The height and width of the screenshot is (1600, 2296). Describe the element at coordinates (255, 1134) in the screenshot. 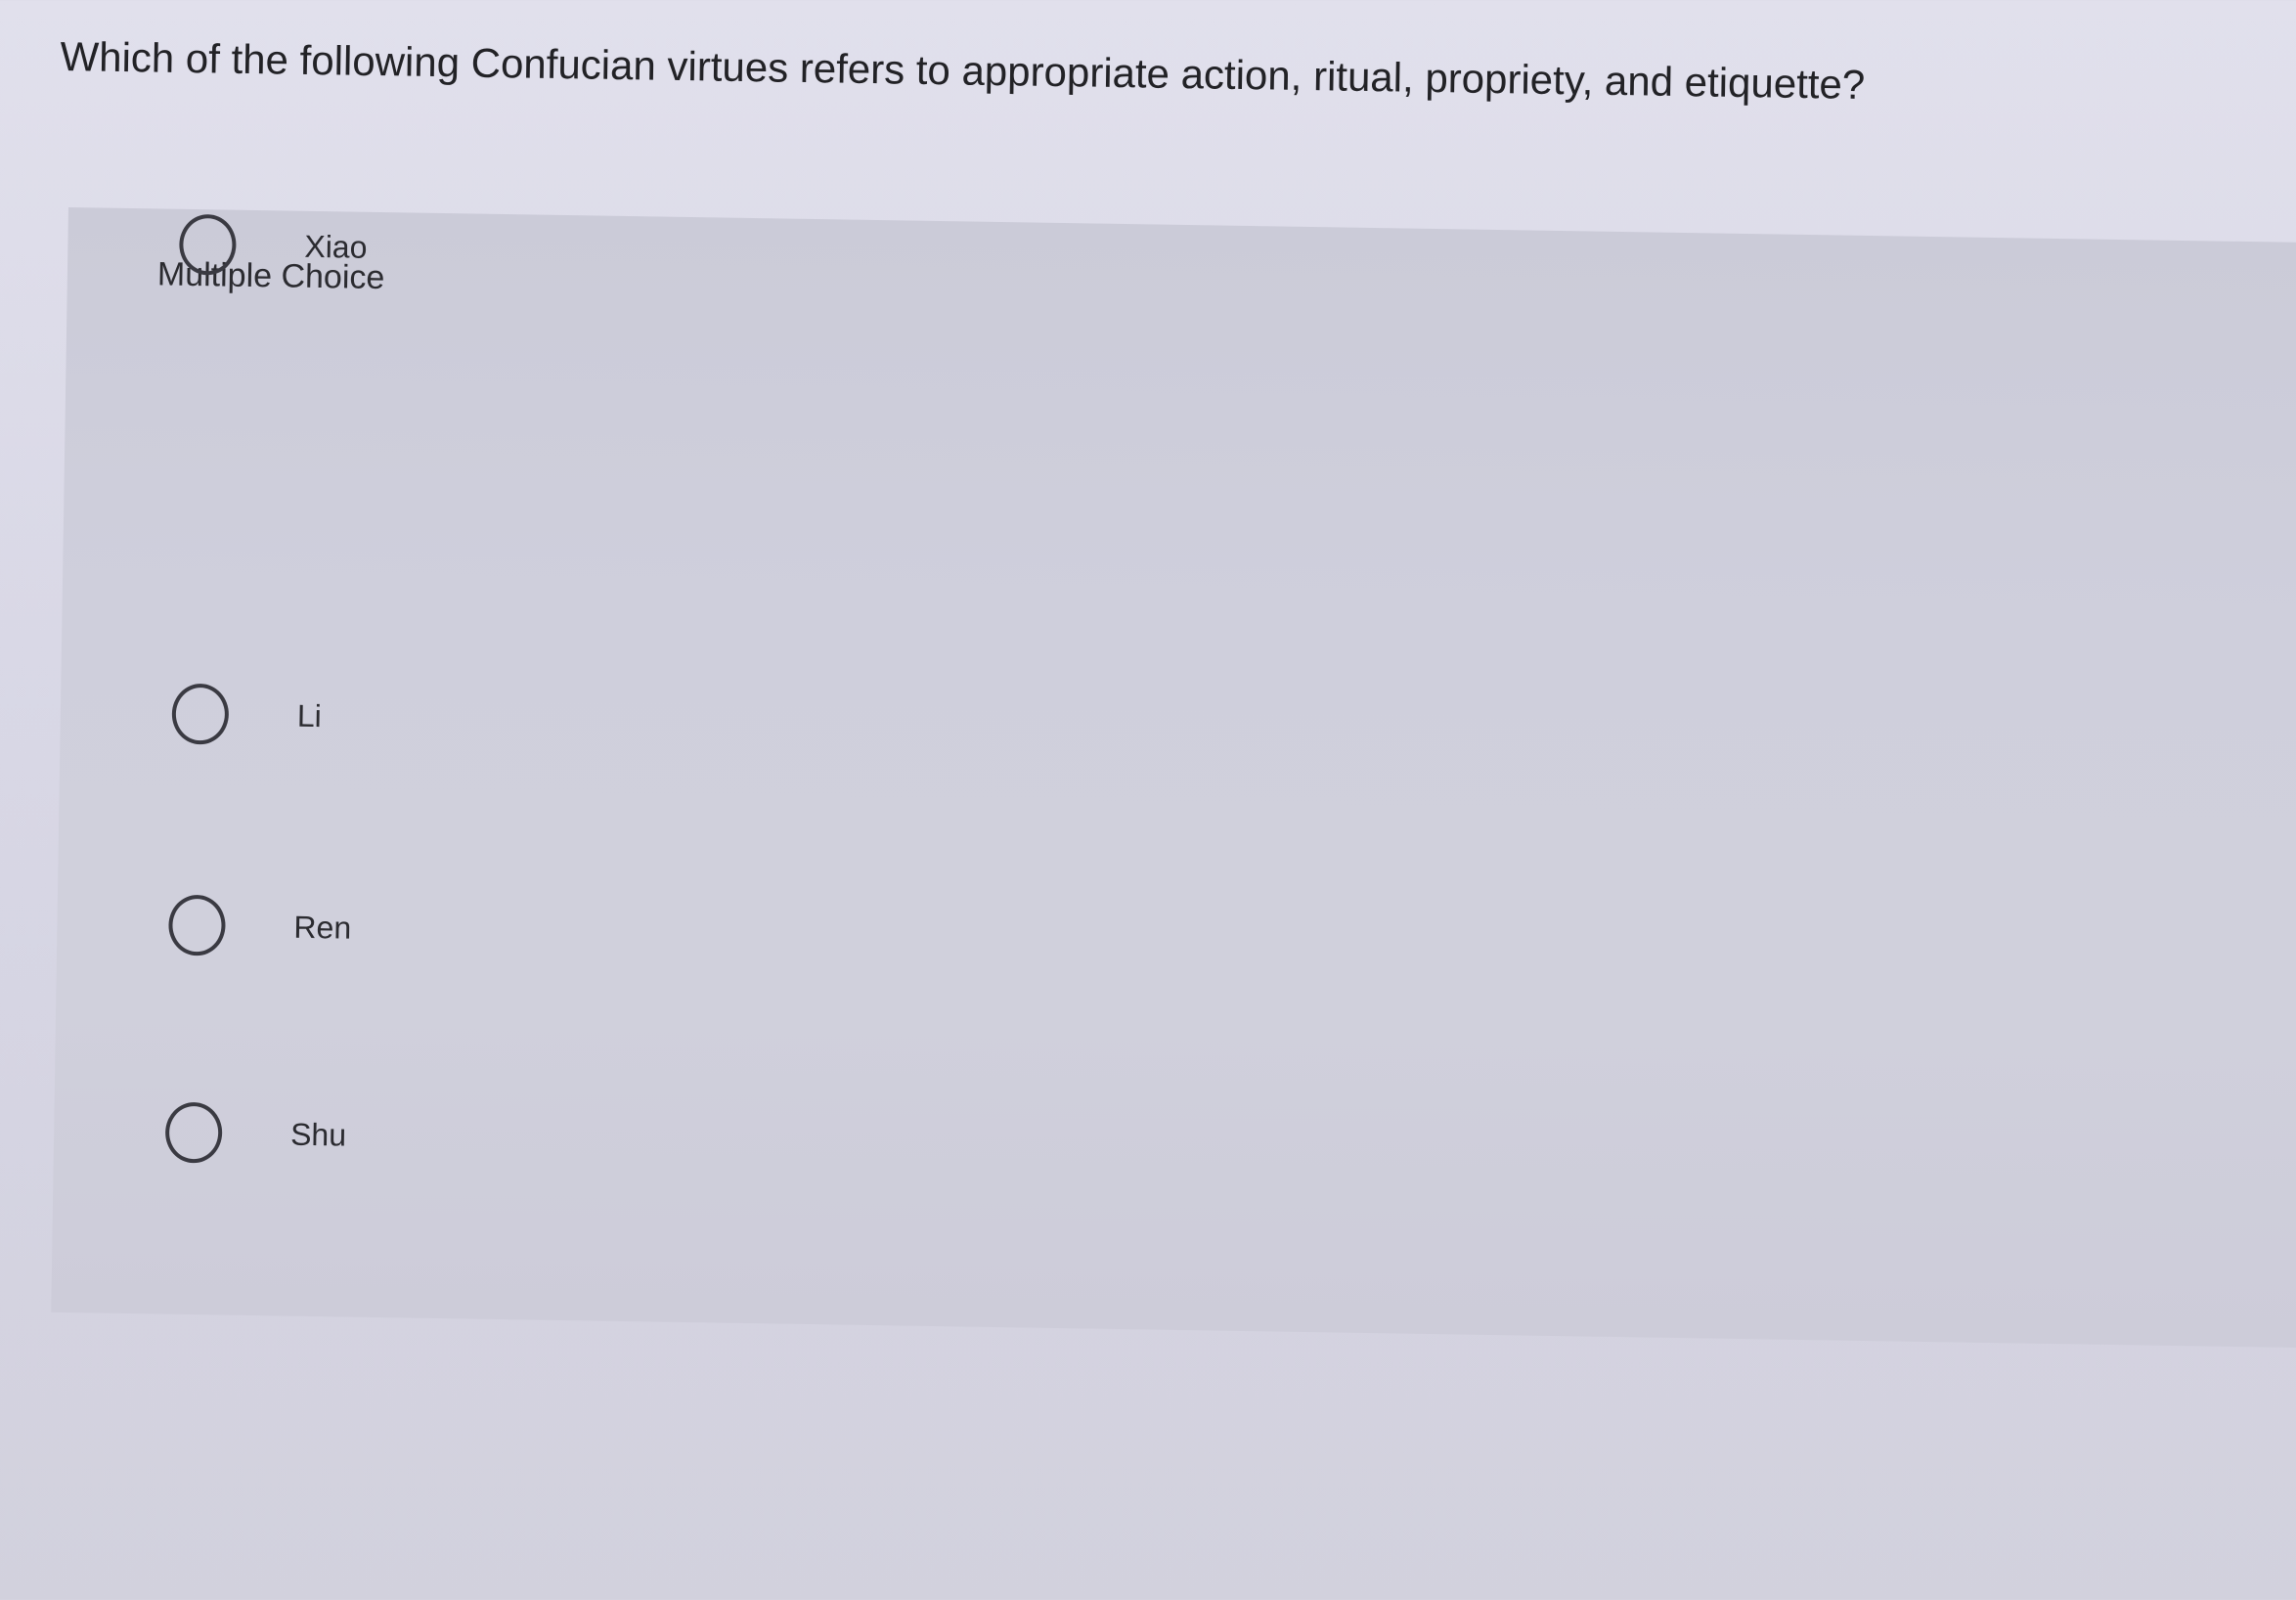

I see `answer-option-shu: Shu` at that location.